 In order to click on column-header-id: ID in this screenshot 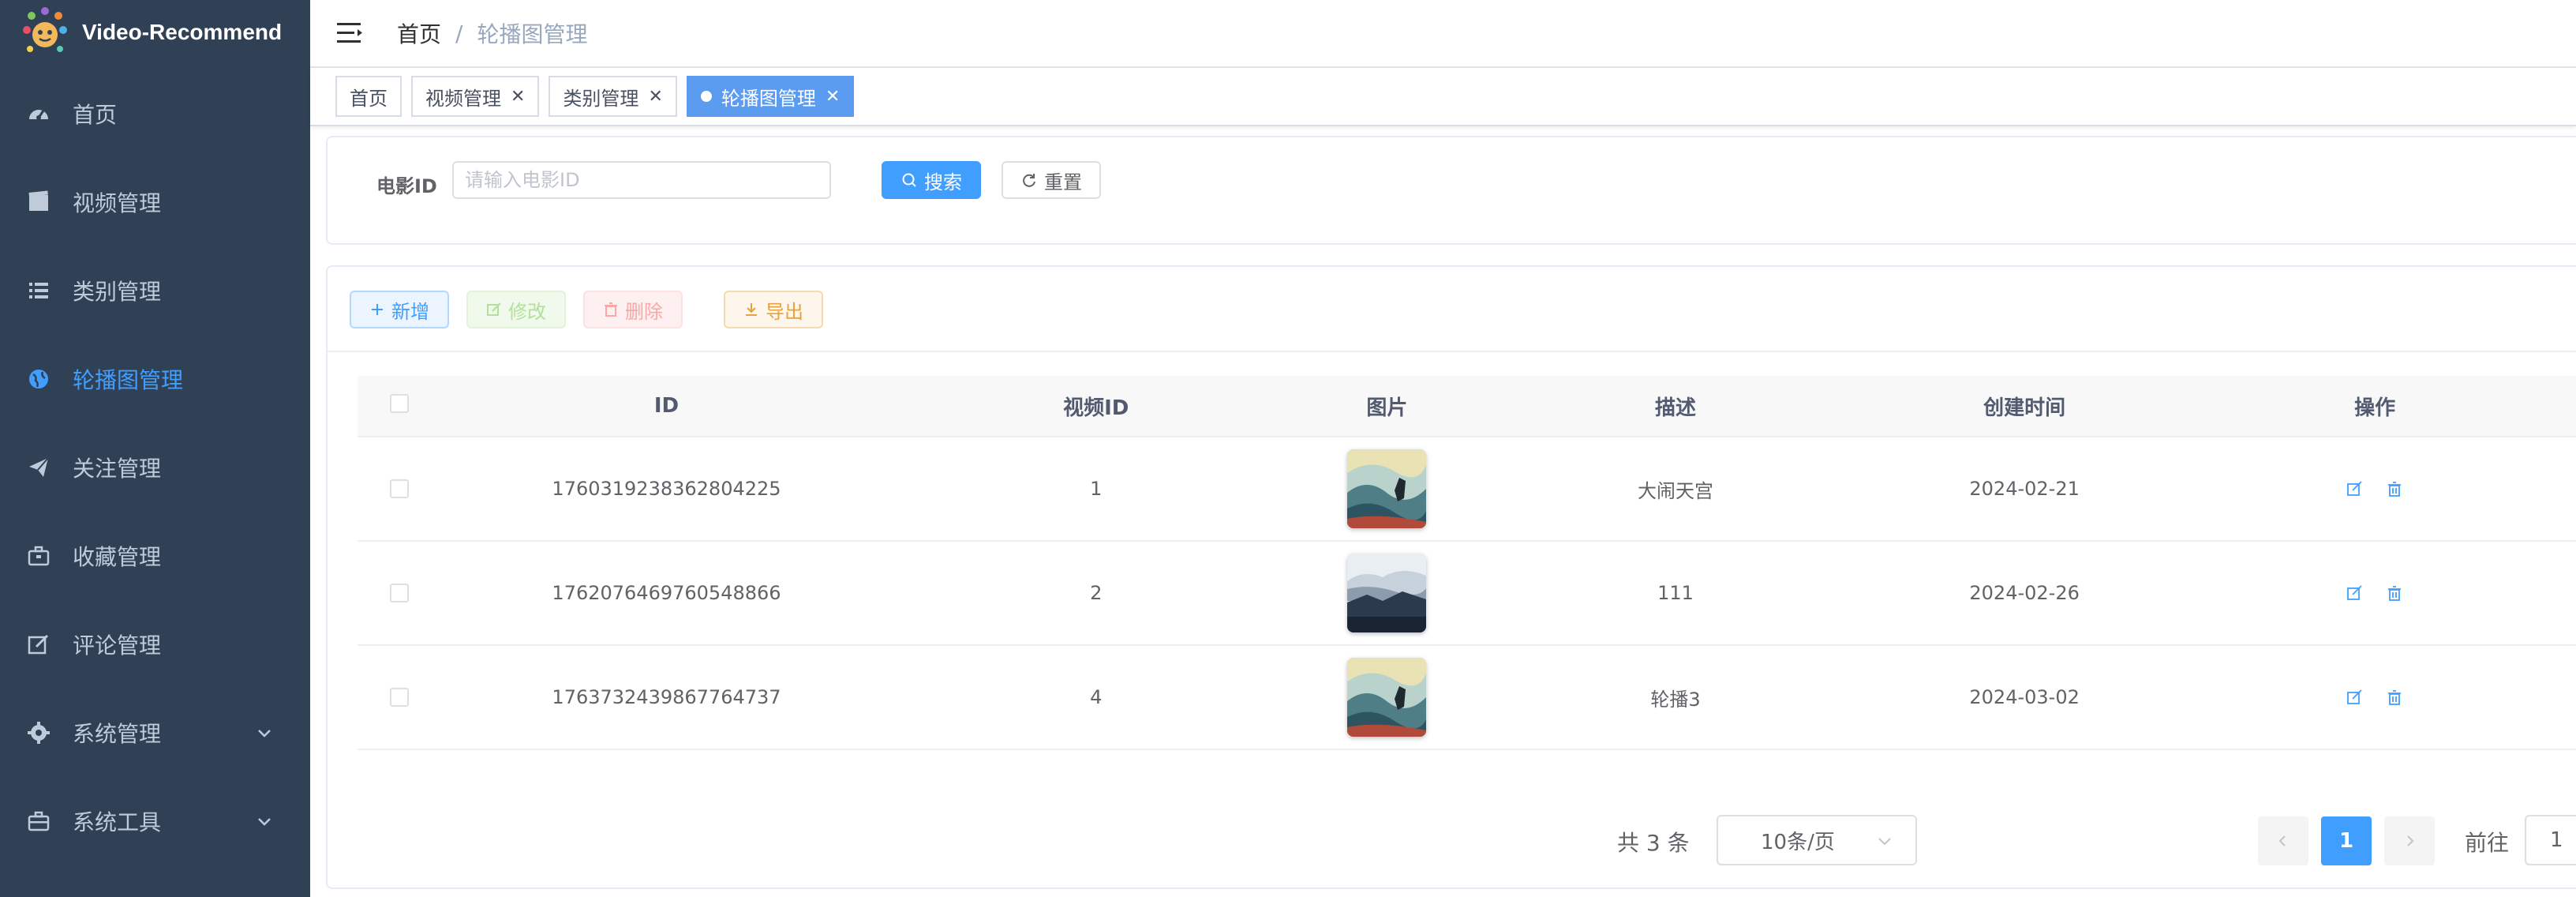, I will do `click(666, 406)`.